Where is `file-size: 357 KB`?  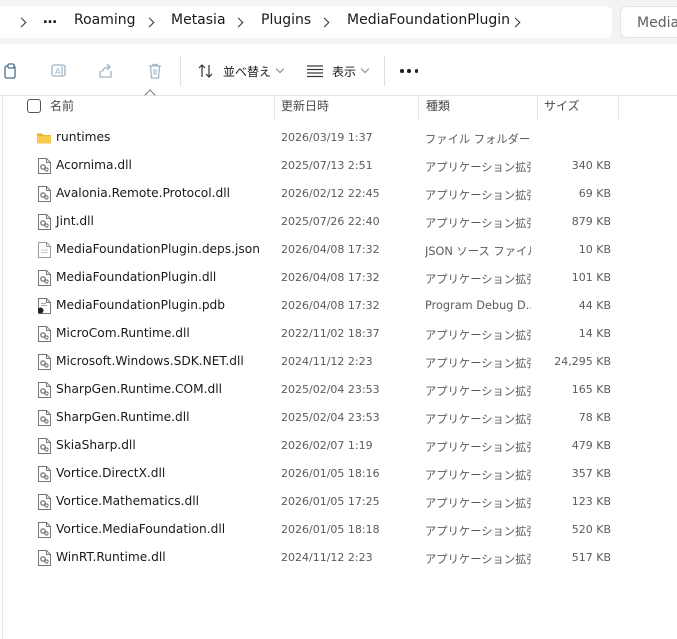 file-size: 357 KB is located at coordinates (591, 473).